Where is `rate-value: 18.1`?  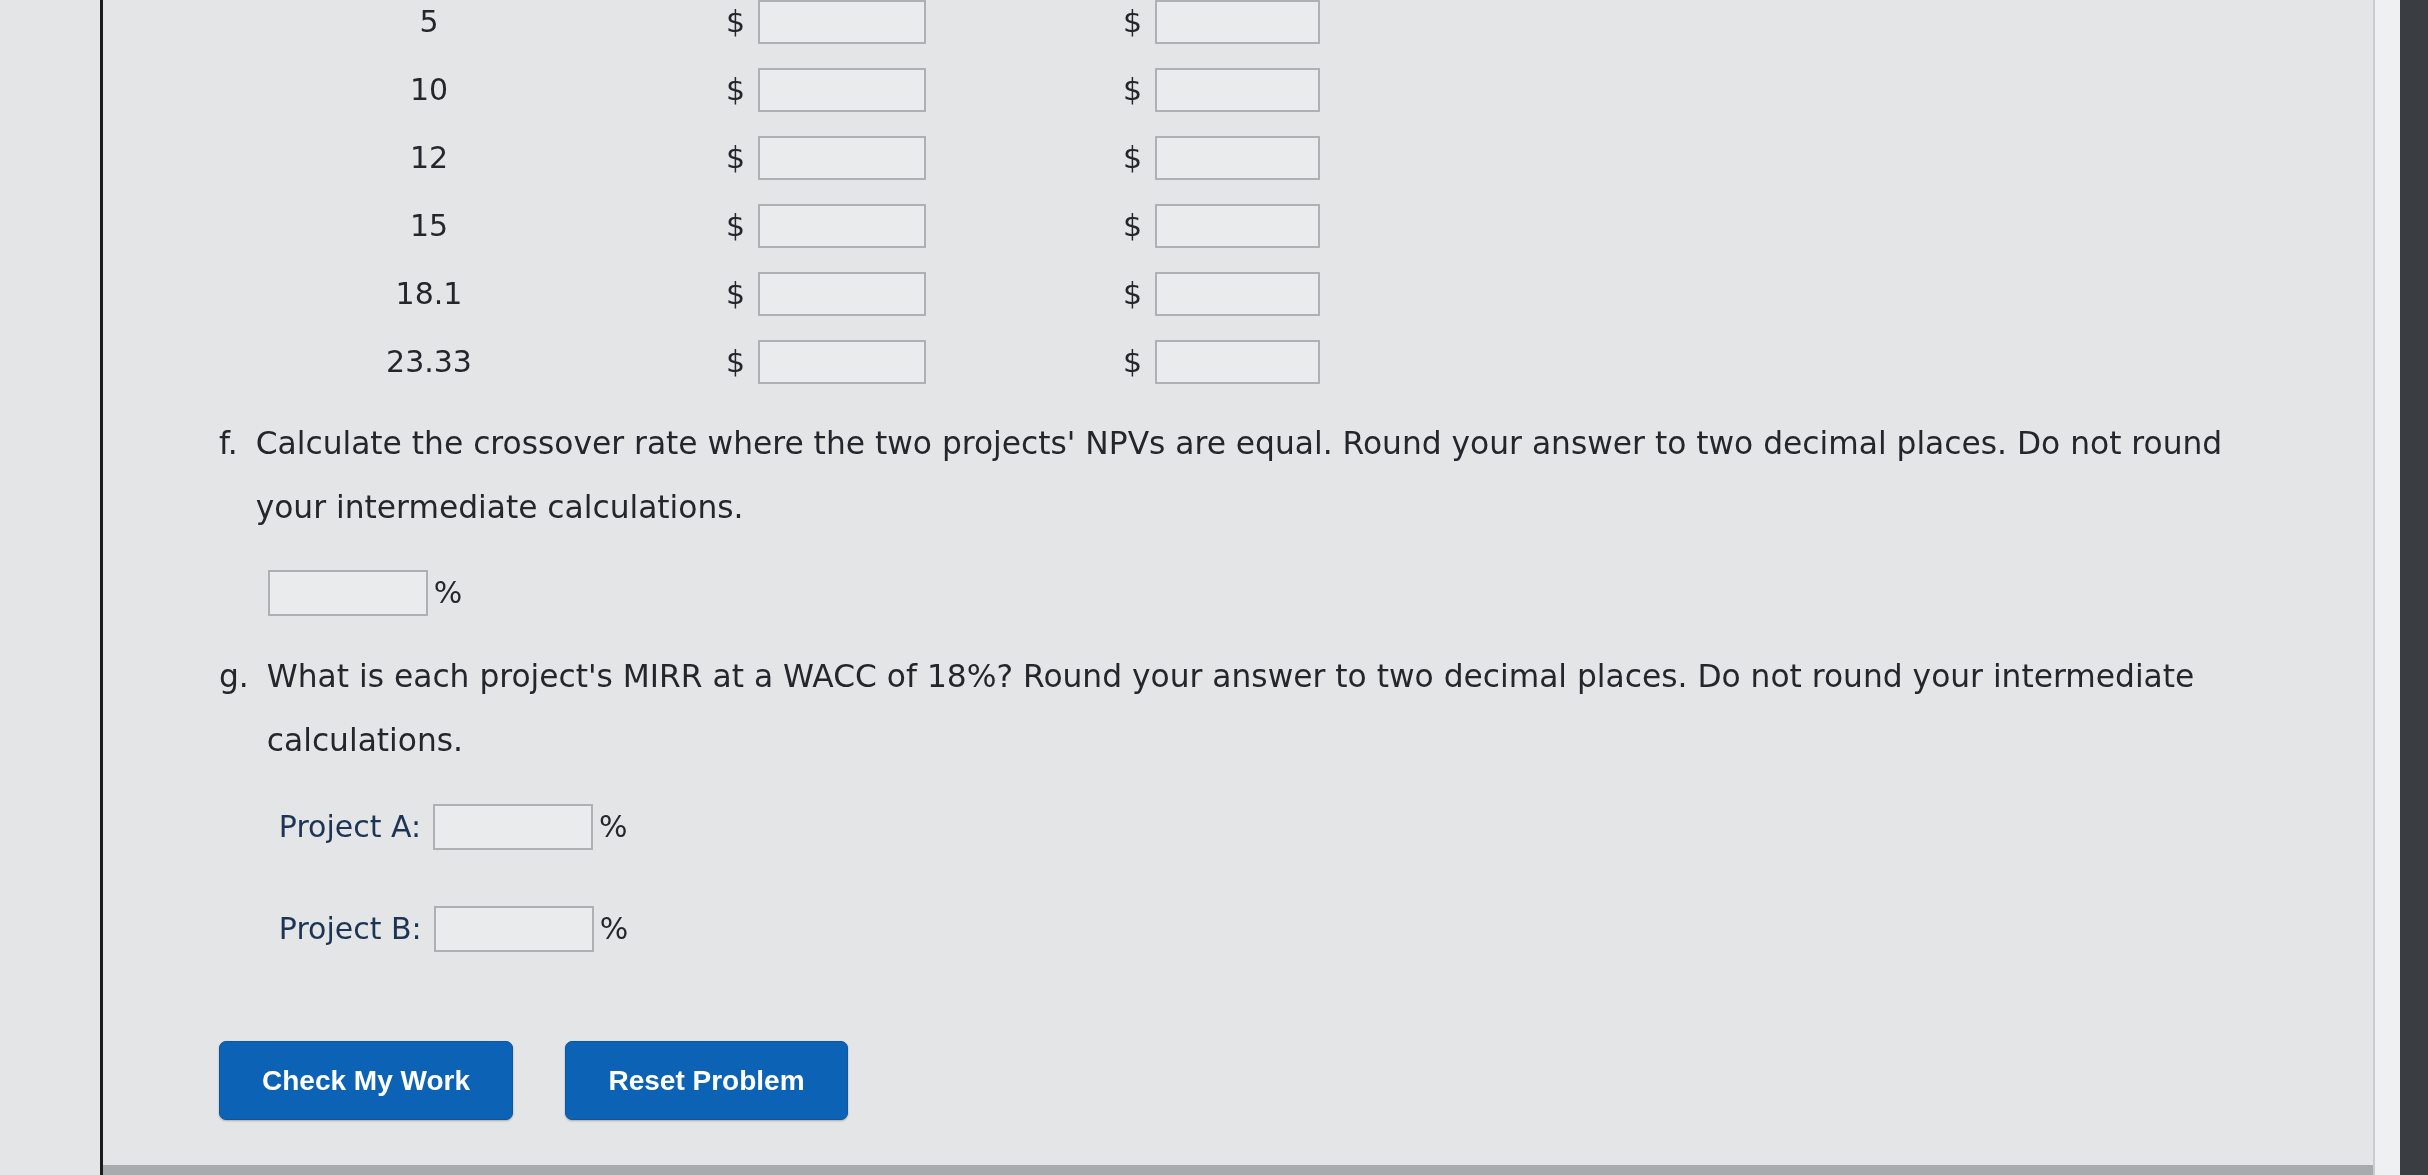 rate-value: 18.1 is located at coordinates (429, 294).